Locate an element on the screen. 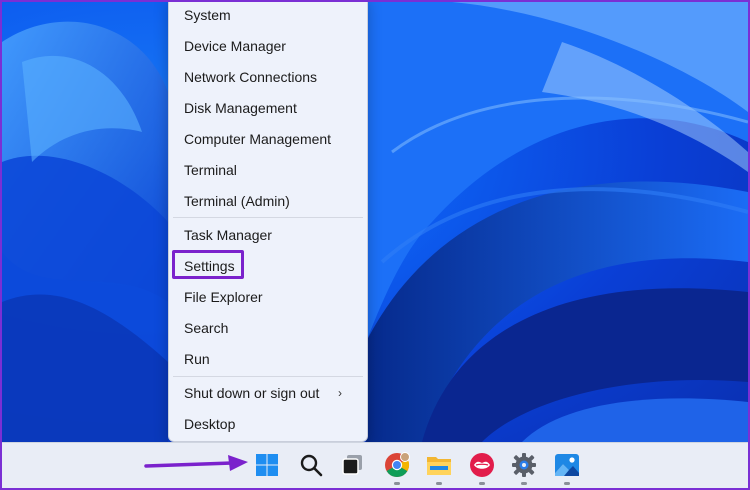 The width and height of the screenshot is (750, 490). photos-icon is located at coordinates (567, 465).